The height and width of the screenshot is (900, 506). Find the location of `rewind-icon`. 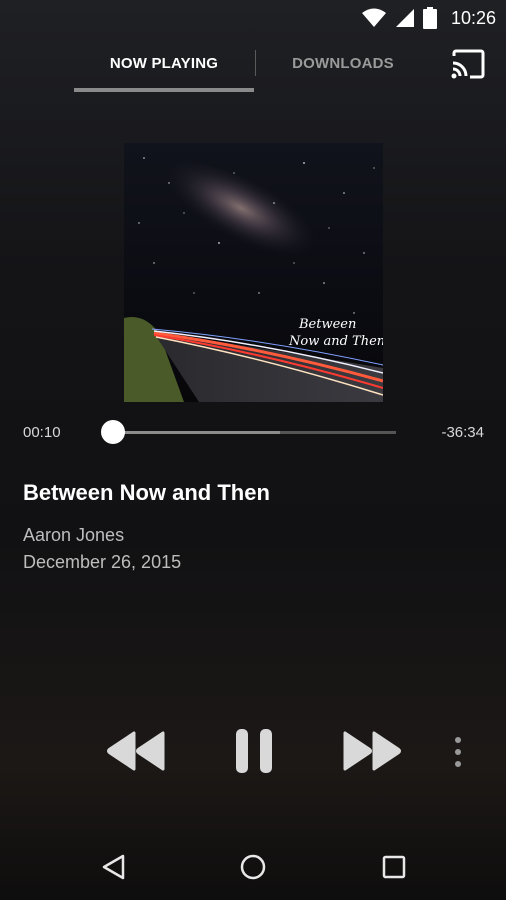

rewind-icon is located at coordinates (136, 751).